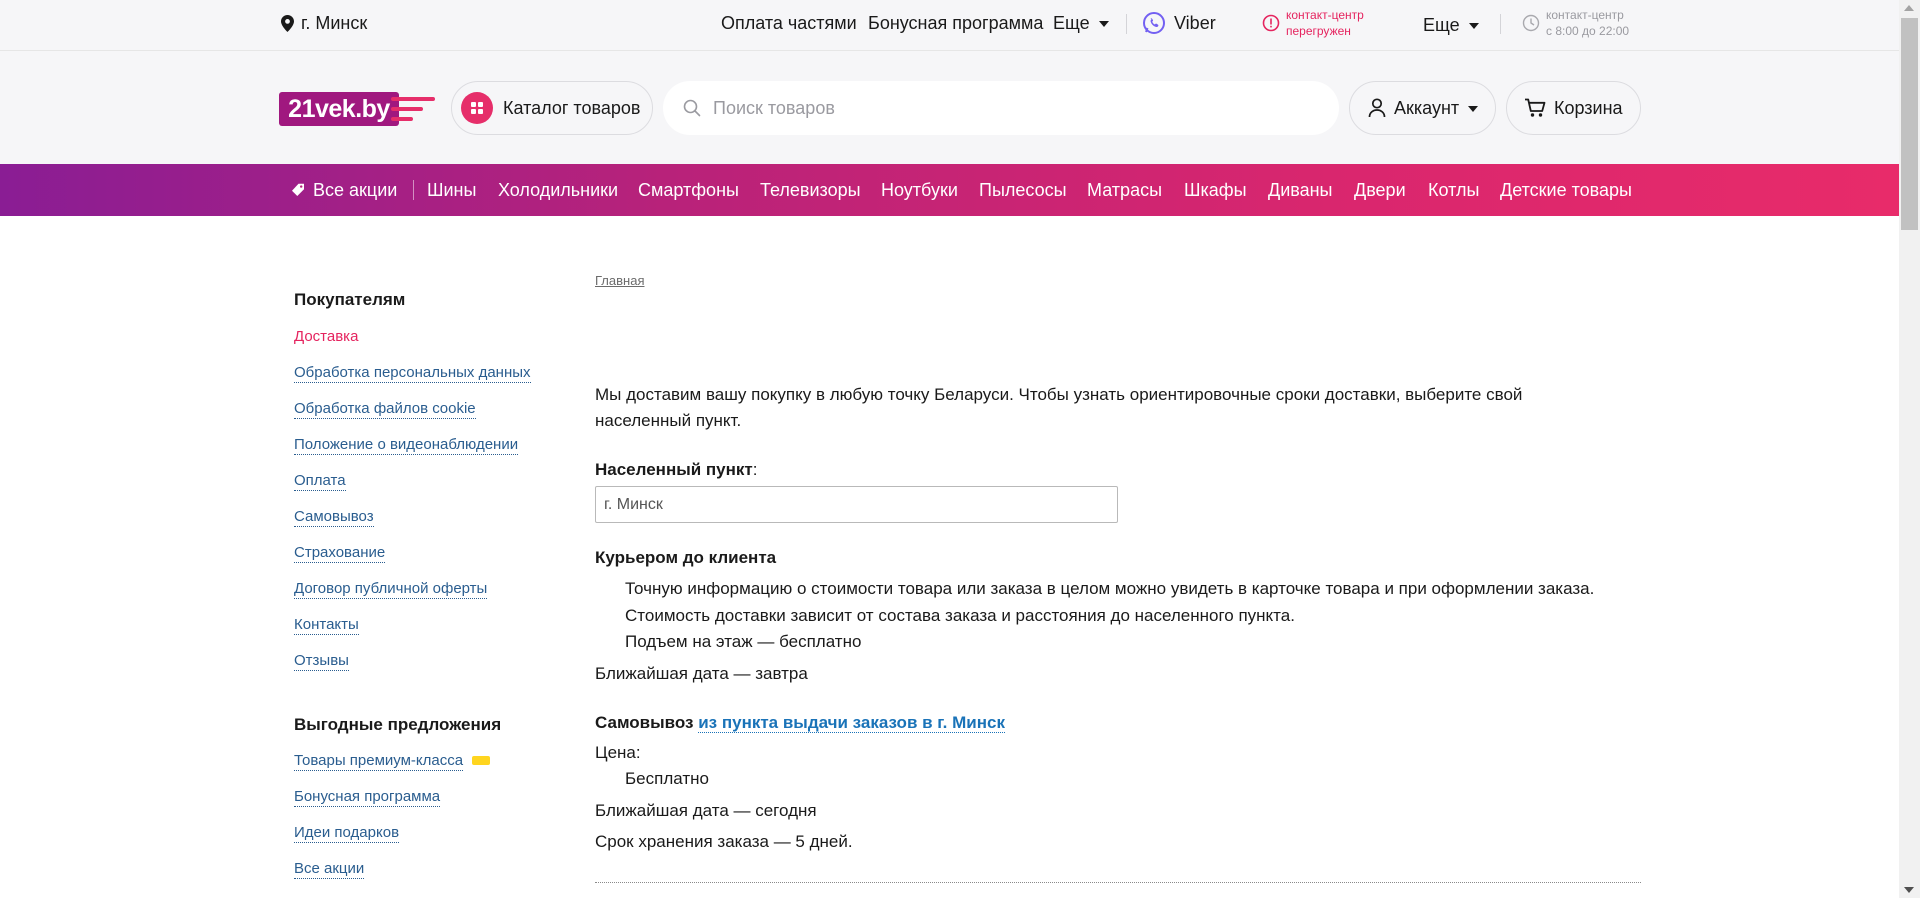 Image resolution: width=1920 pixels, height=898 pixels. What do you see at coordinates (1313, 23) in the screenshot?
I see `contact-center-alert: контакт-центр перегружен` at bounding box center [1313, 23].